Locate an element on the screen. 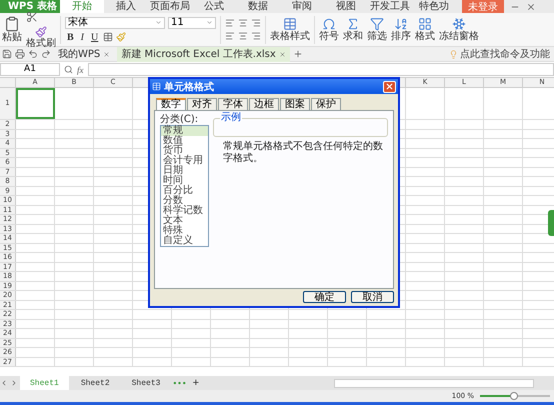 This screenshot has width=554, height=405. cell-reference-field: A1 is located at coordinates (30, 69).